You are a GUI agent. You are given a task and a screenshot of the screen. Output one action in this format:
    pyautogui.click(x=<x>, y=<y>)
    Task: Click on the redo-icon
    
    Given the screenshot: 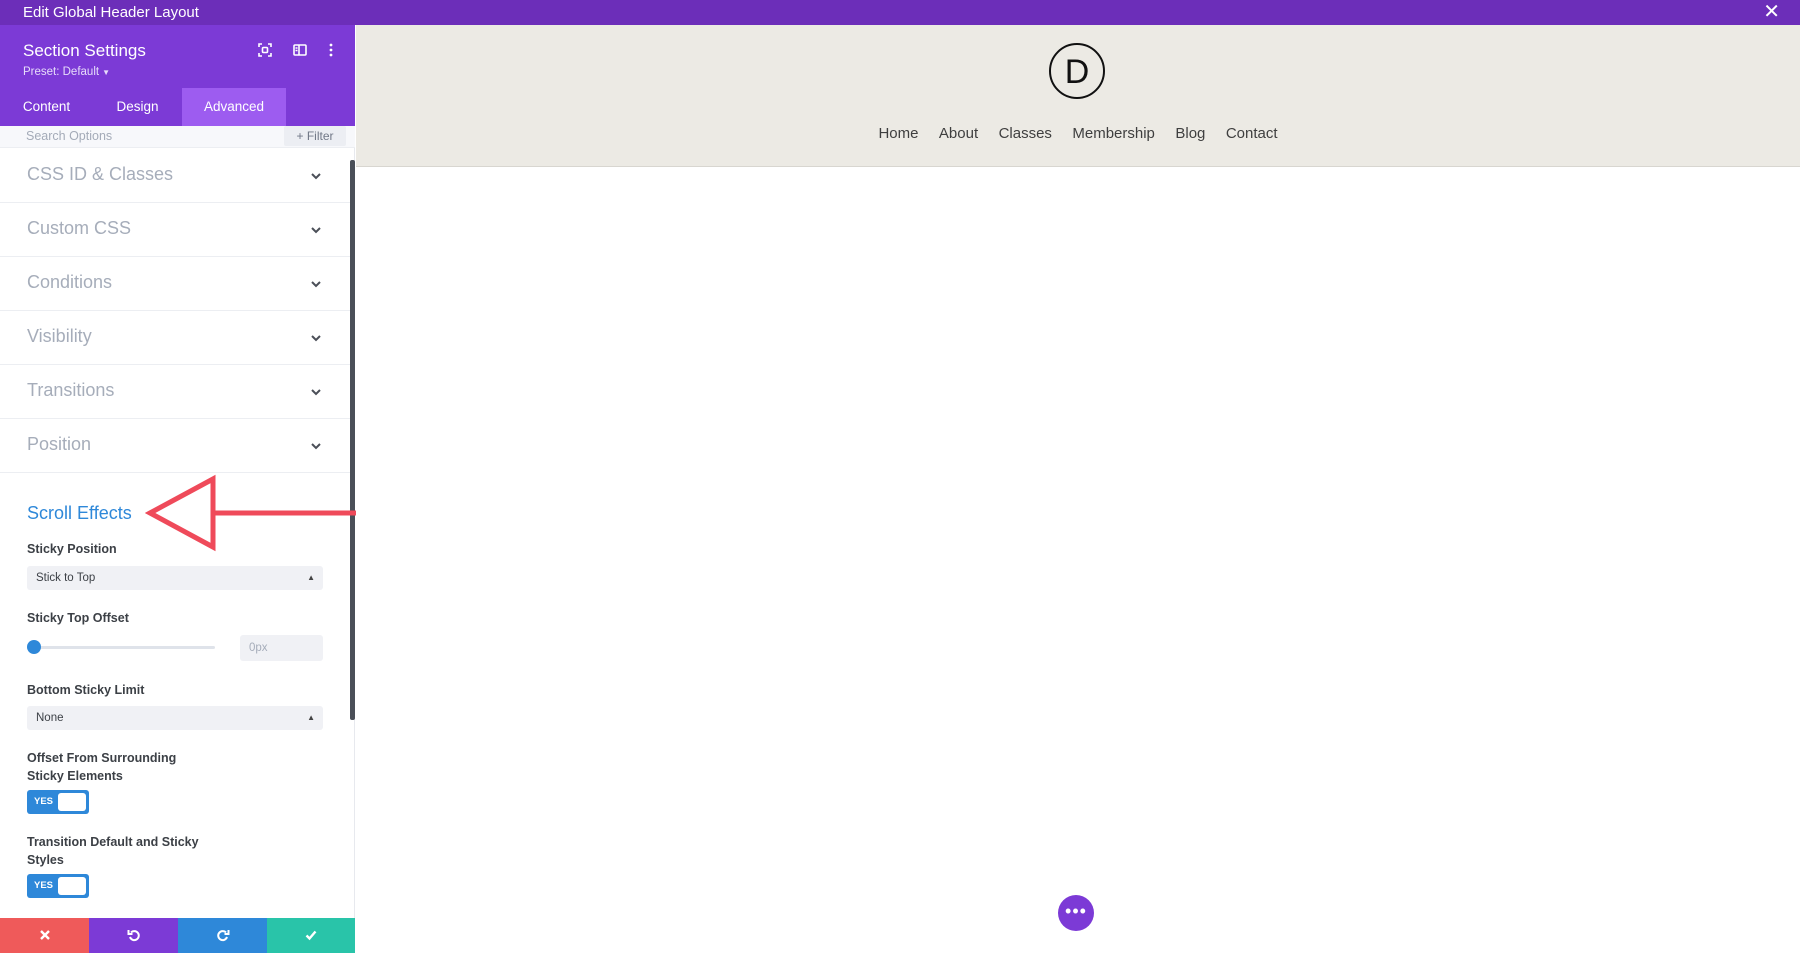 What is the action you would take?
    pyautogui.click(x=222, y=936)
    